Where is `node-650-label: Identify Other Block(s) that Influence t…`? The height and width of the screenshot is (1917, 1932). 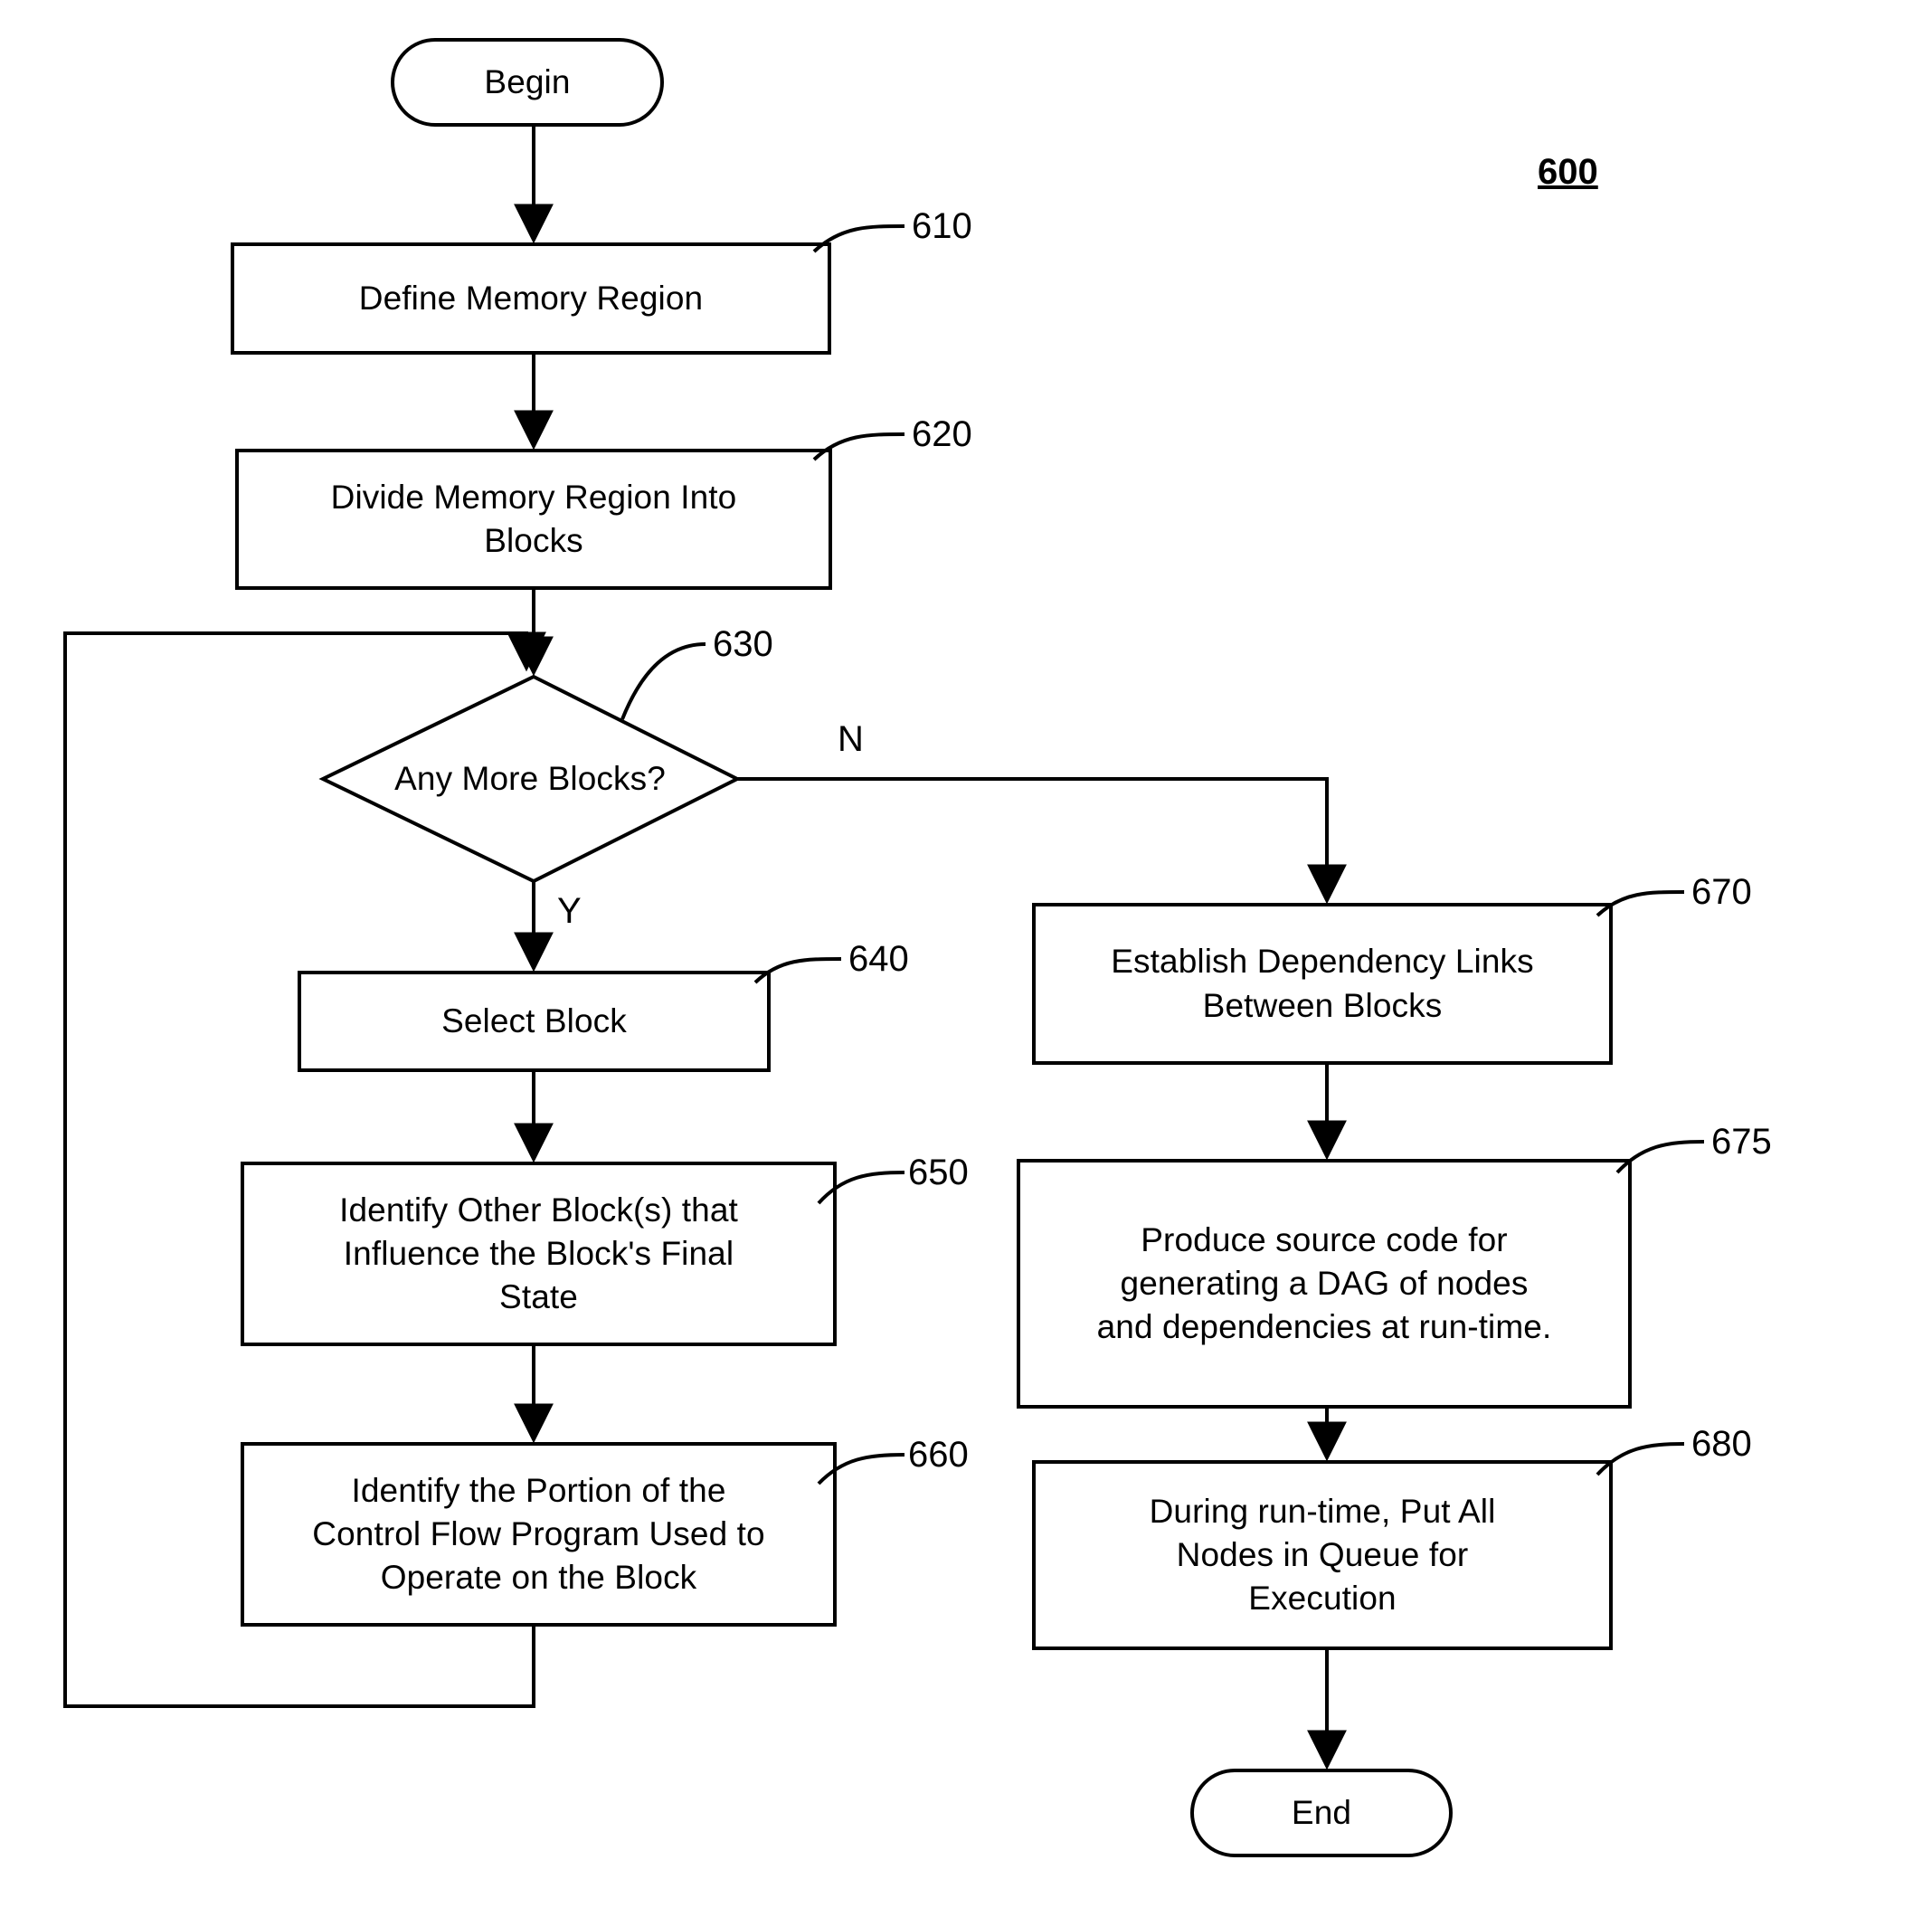
node-650-label: Identify Other Block(s) that Influence t… is located at coordinates (538, 1253).